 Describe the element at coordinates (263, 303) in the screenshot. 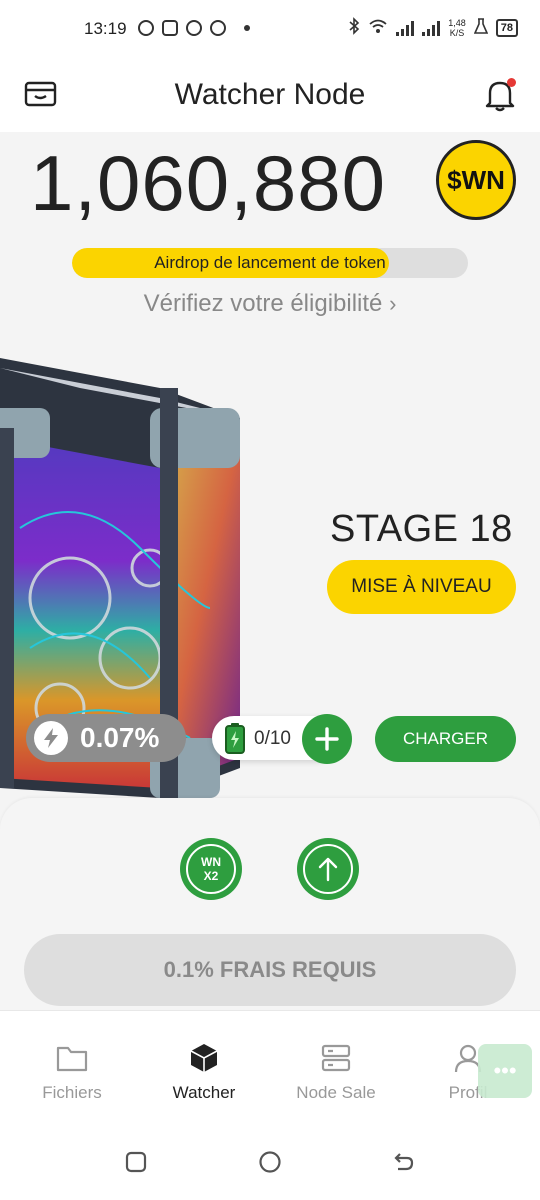

I see `eligibility-link-label: Vérifiez votre éligibilité` at that location.